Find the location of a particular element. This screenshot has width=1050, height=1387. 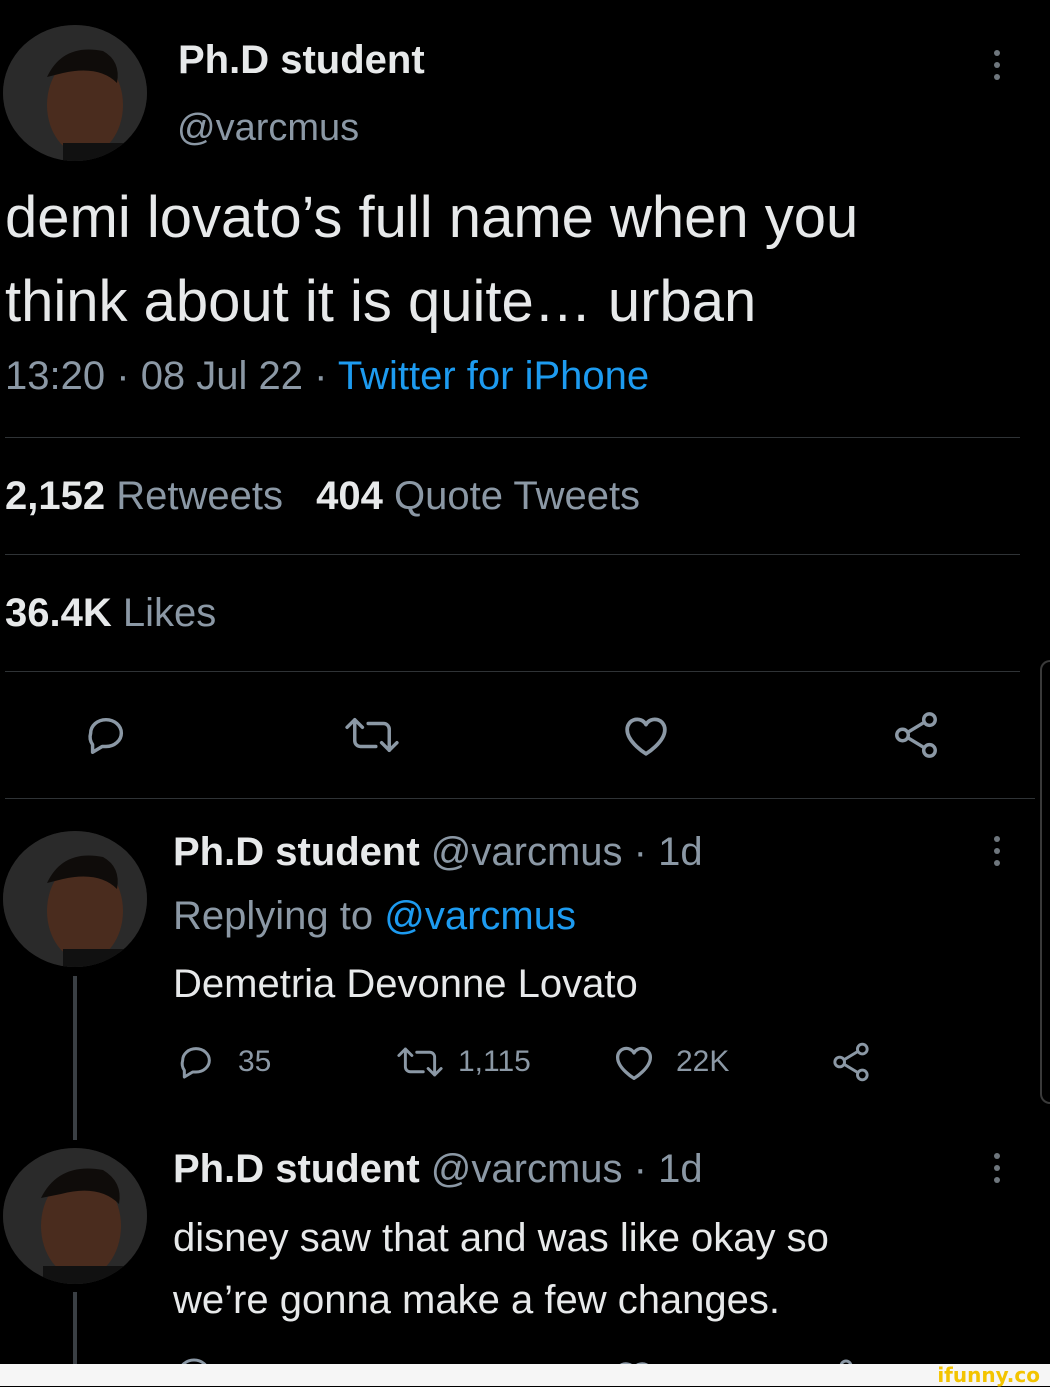

tweet-source: Twitter for iPhone is located at coordinates (493, 376).